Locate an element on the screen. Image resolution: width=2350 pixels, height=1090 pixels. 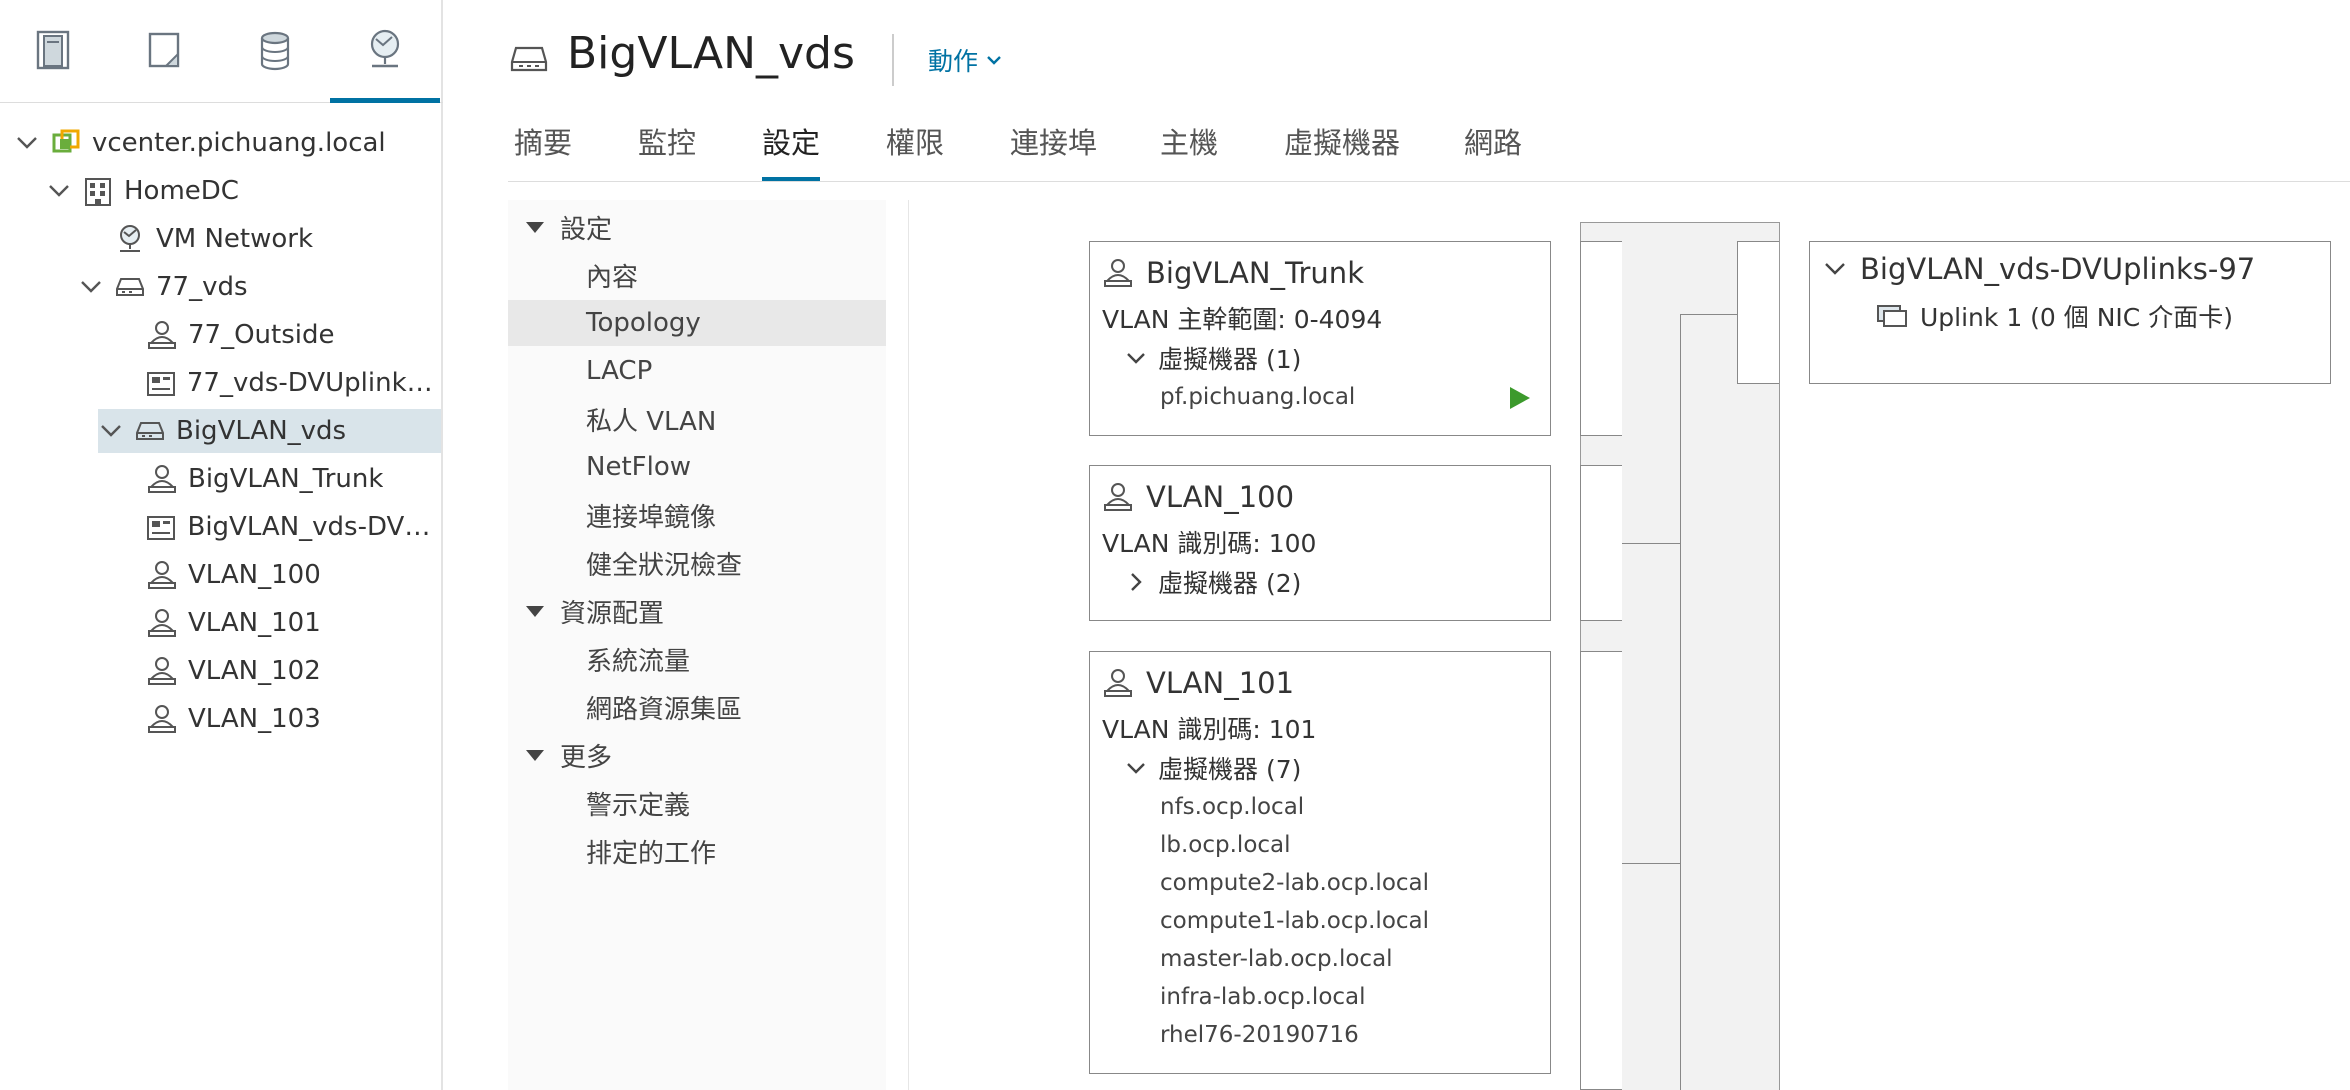
actions-menu-button: 動作 is located at coordinates (965, 60).